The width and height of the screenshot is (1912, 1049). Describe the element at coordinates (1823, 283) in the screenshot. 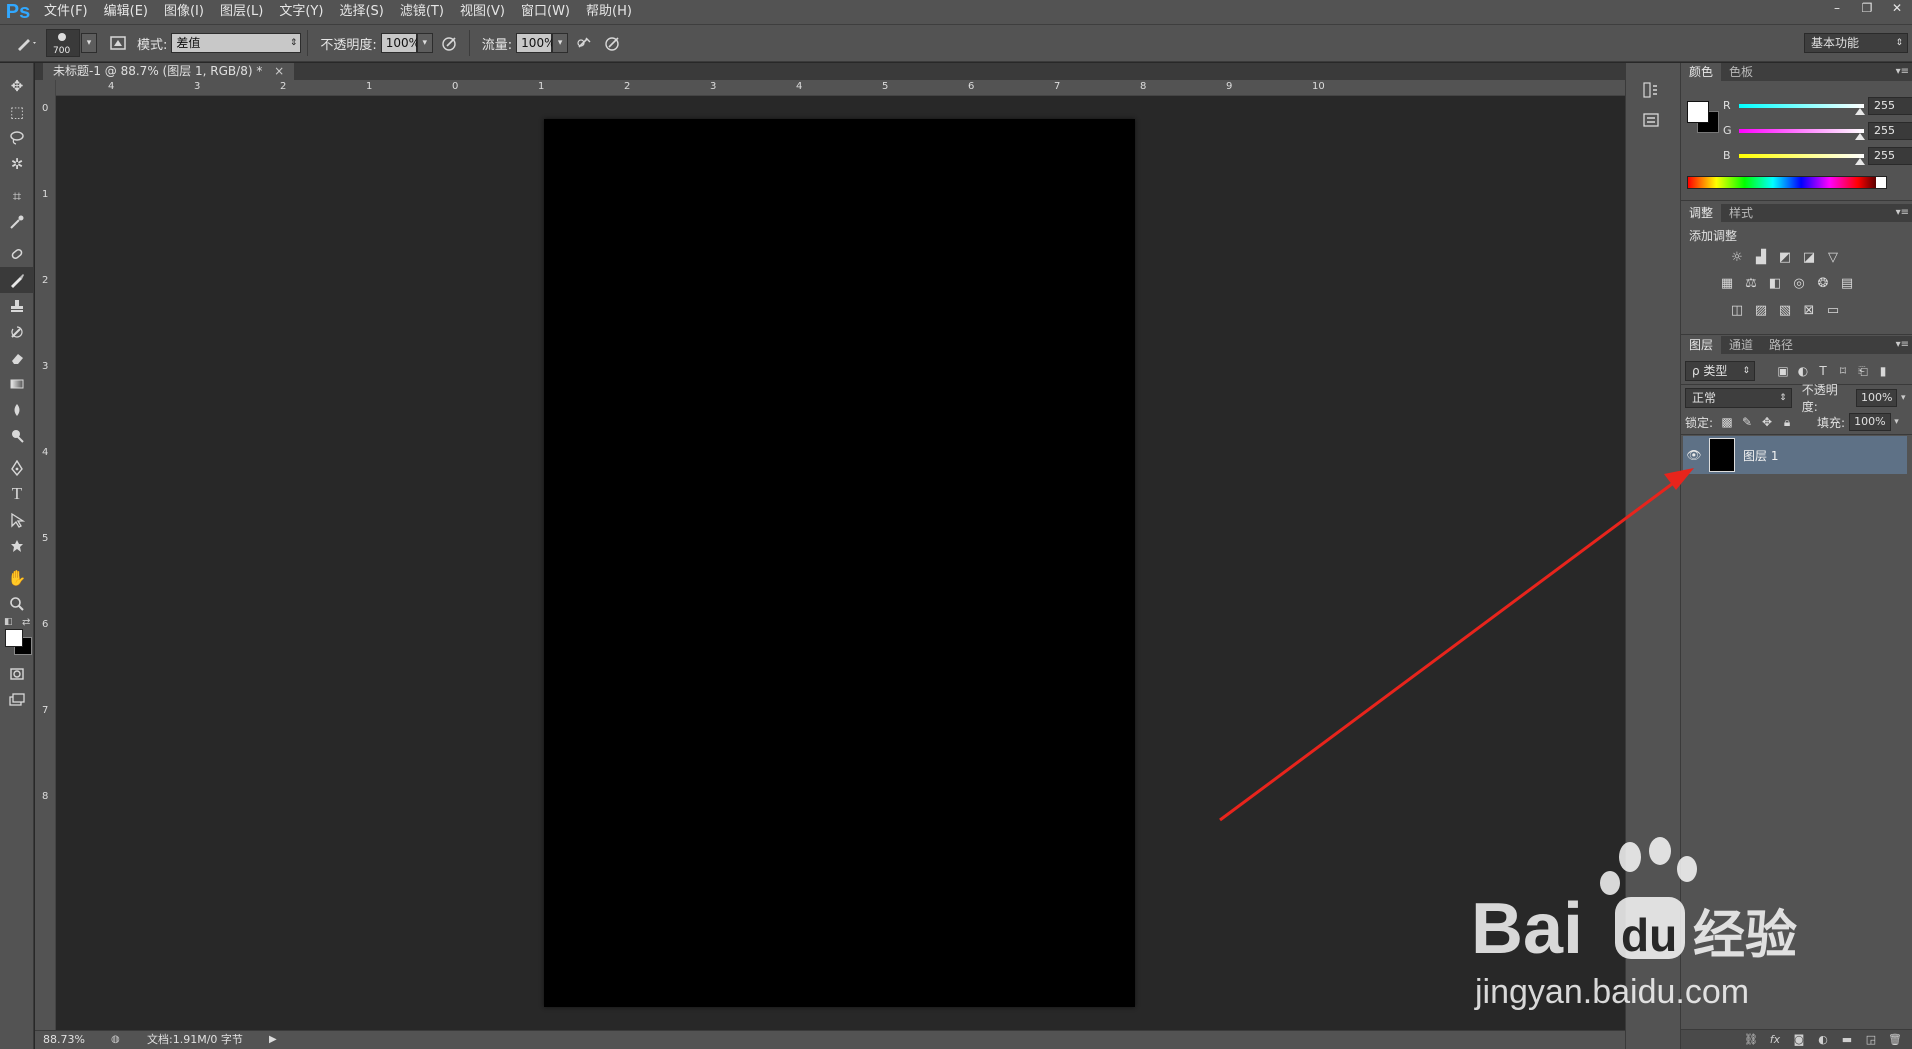

I see `channel-mixer-icon: ❂` at that location.